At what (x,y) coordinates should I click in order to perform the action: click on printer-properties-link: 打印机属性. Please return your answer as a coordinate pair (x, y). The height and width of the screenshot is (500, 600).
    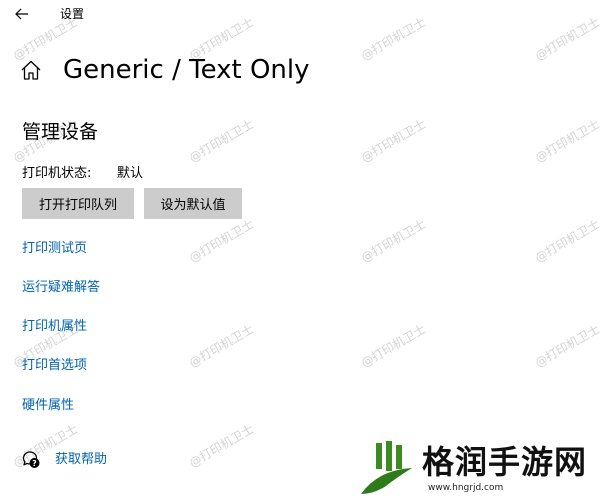
    Looking at the image, I should click on (54, 327).